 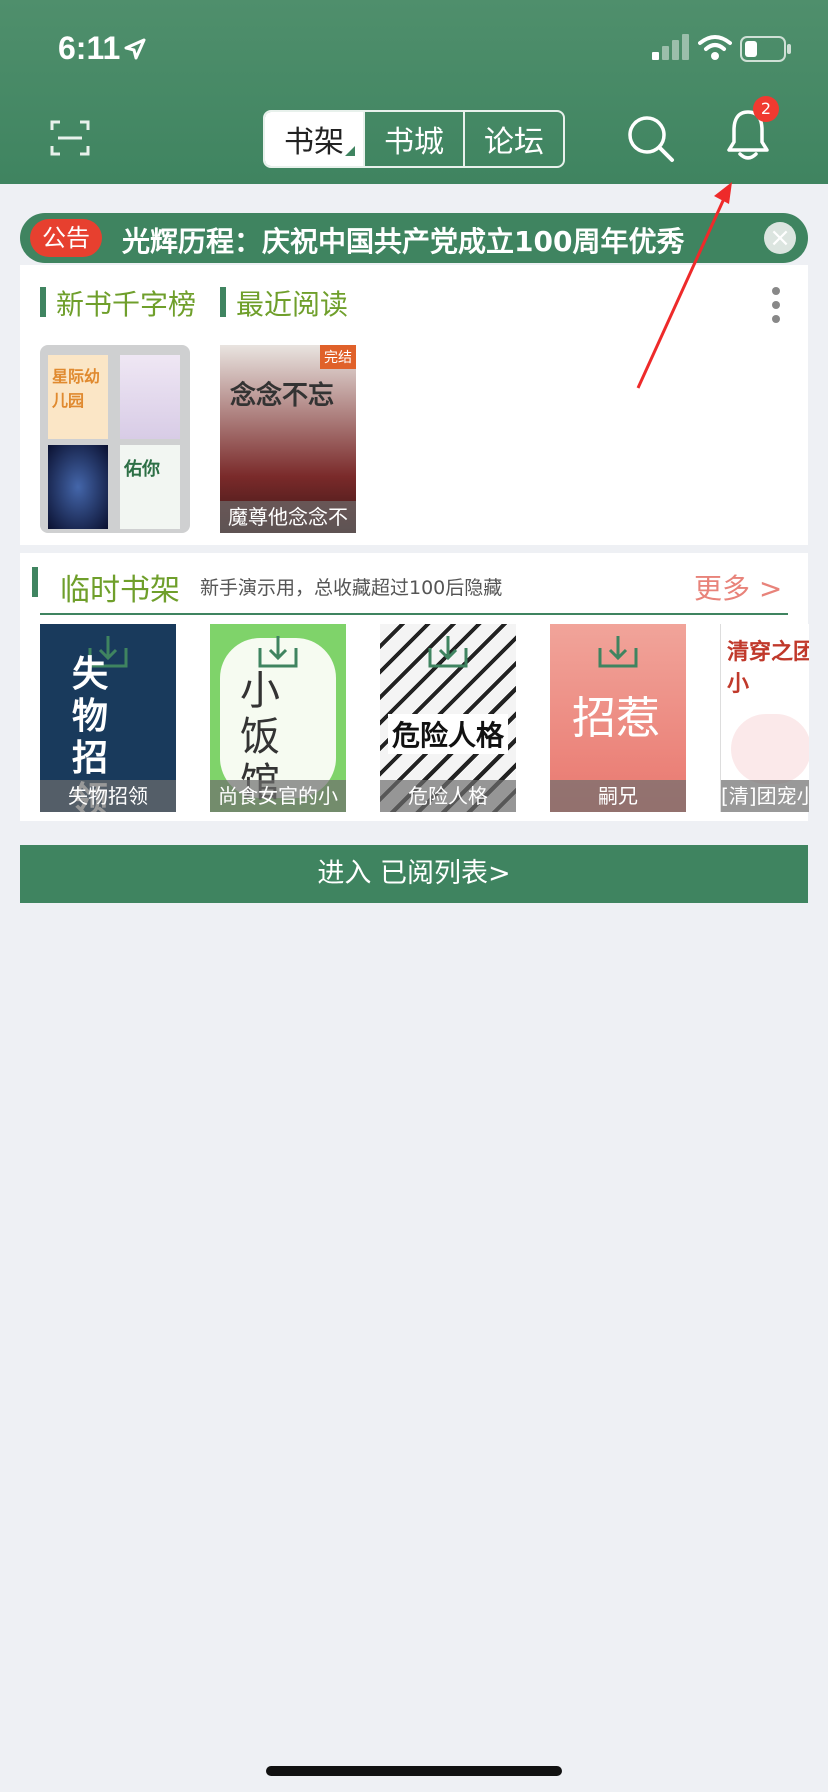 I want to click on book-cover: 招惹 嗣兄, so click(x=618, y=718).